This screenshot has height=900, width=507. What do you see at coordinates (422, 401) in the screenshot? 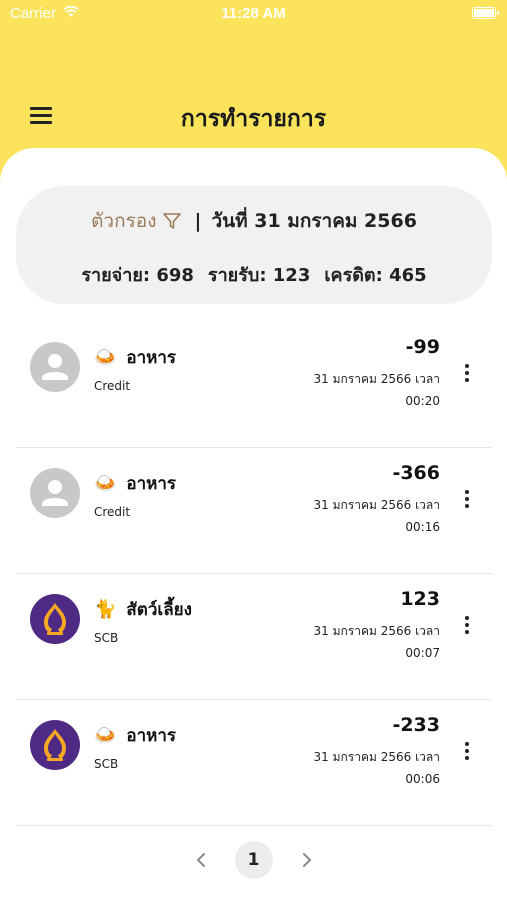
I see `transaction-time: 00:20` at bounding box center [422, 401].